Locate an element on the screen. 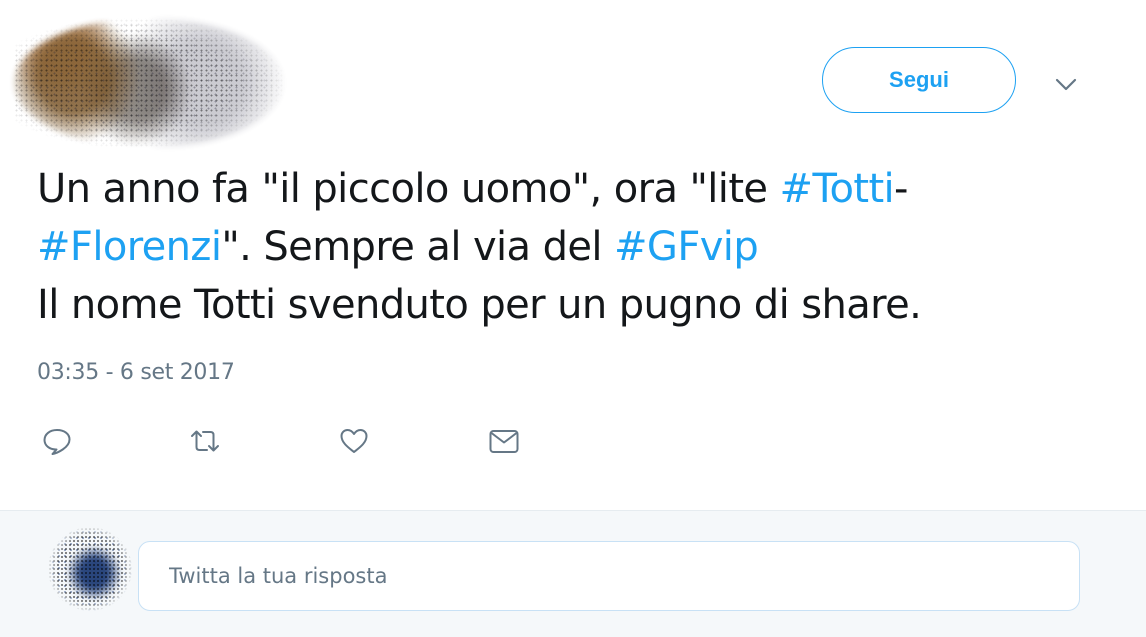 This screenshot has height=637, width=1146. tweet-text-segment: Un anno fa "il piccolo uomo", ora "lite is located at coordinates (408, 189).